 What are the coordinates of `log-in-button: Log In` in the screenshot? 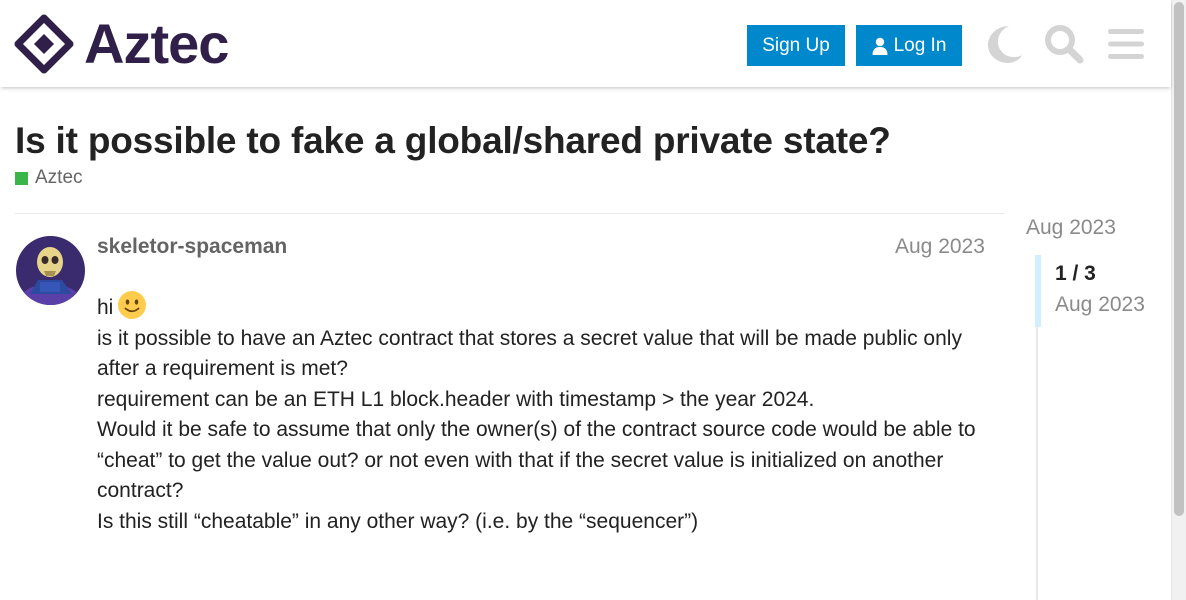 It's located at (909, 45).